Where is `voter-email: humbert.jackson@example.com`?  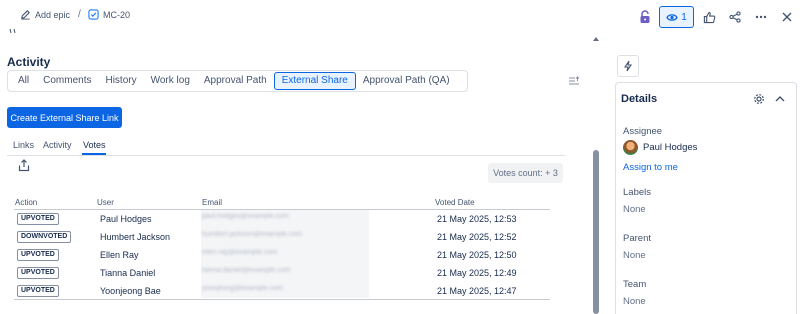 voter-email: humbert.jackson@example.com is located at coordinates (252, 234).